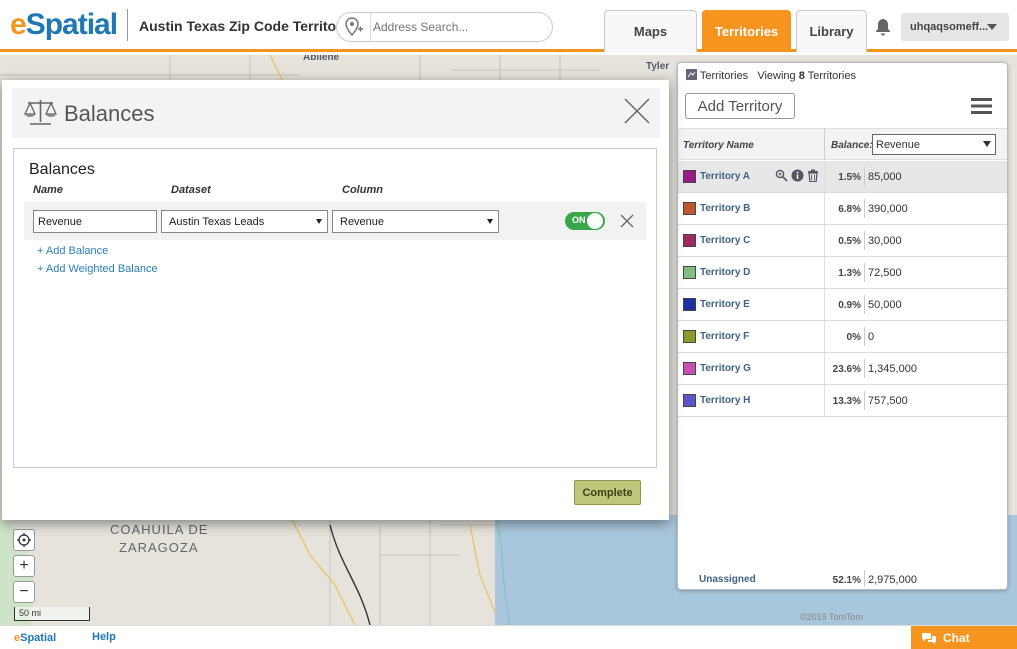  What do you see at coordinates (725, 176) in the screenshot?
I see `territory-name: Territory A` at bounding box center [725, 176].